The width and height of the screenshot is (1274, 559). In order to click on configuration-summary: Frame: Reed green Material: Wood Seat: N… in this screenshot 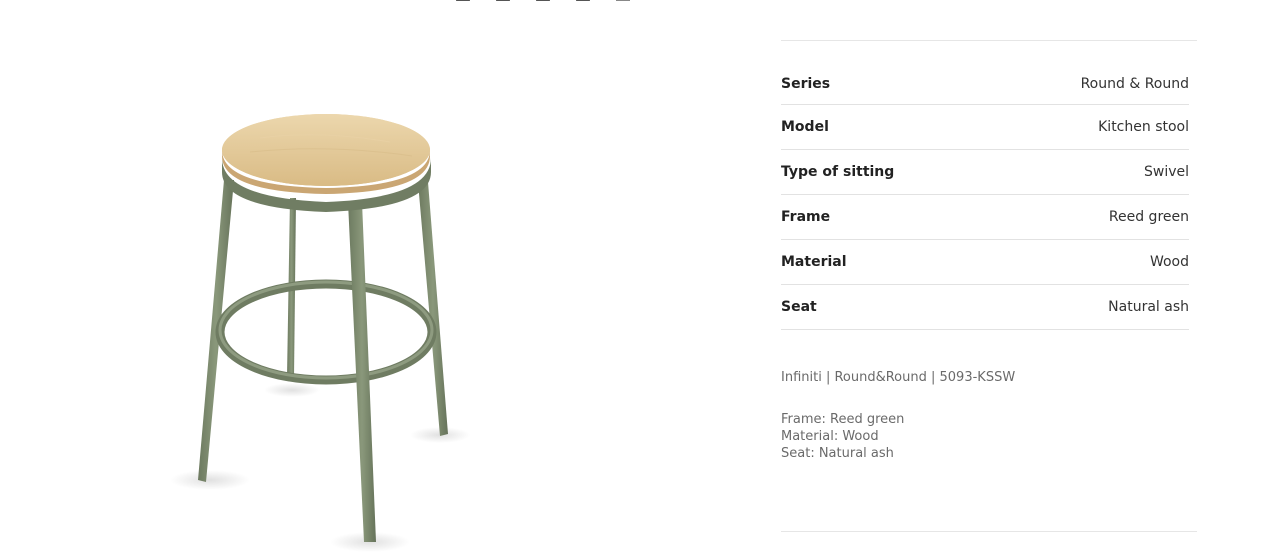, I will do `click(989, 436)`.